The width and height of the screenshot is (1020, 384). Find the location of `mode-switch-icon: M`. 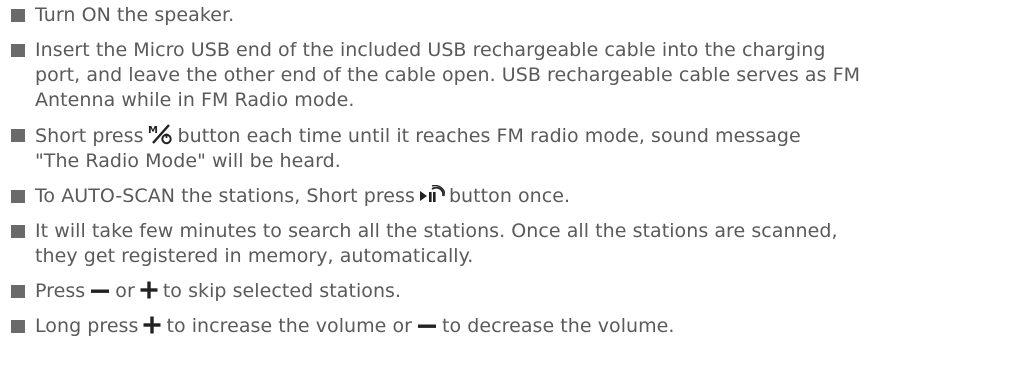

mode-switch-icon: M is located at coordinates (161, 134).